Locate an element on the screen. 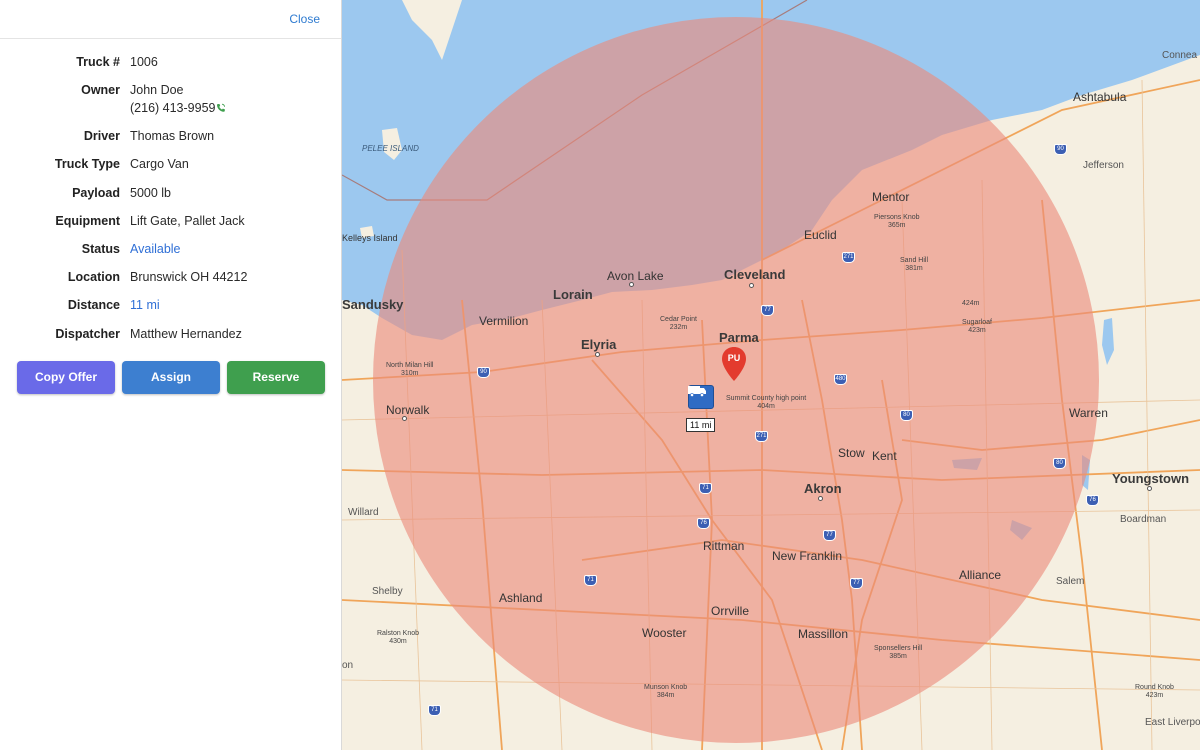  equipment-value: Lift Gate, Pallet Jack is located at coordinates (187, 220).